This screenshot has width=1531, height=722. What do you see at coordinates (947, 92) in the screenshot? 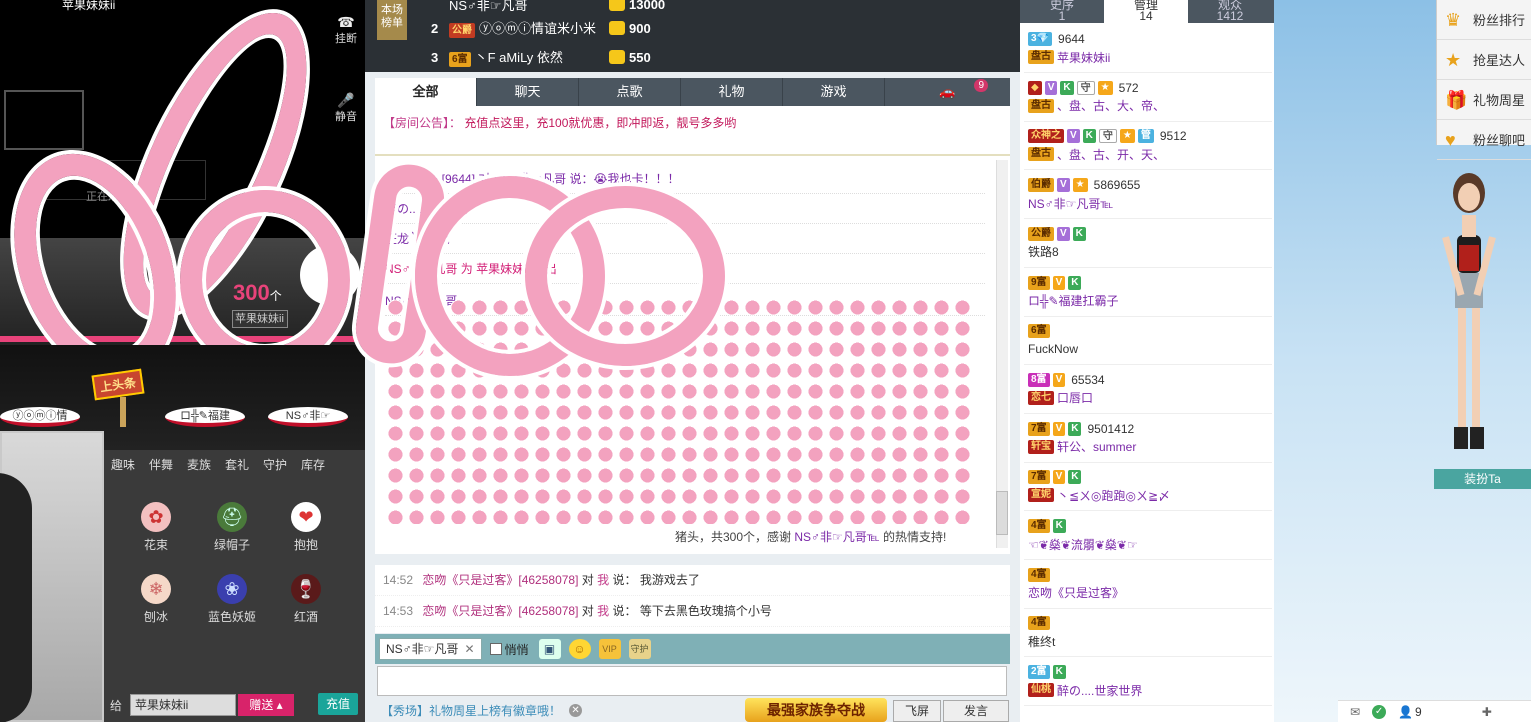
I see `tab-car: 🚗 9` at bounding box center [947, 92].